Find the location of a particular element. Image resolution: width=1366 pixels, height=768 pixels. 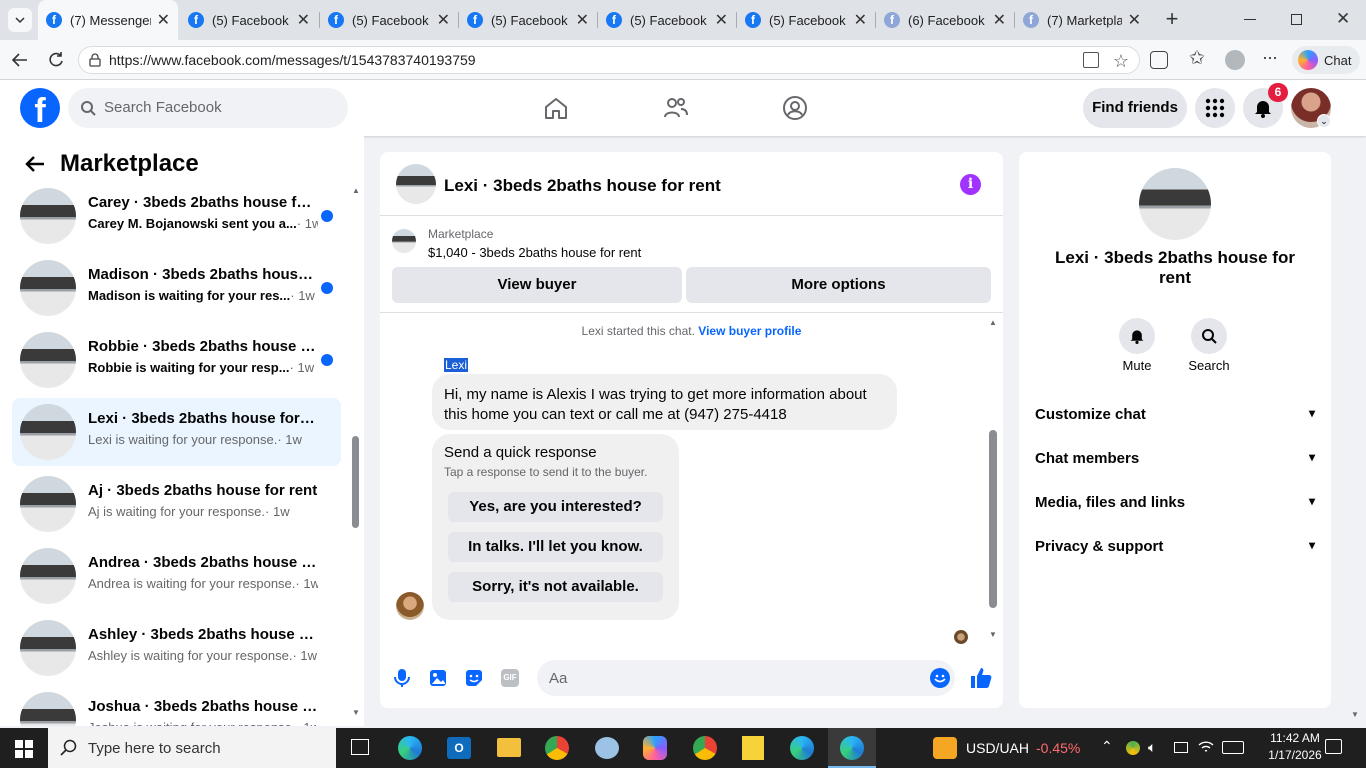

view-buyer-button: View buyer is located at coordinates (537, 285).